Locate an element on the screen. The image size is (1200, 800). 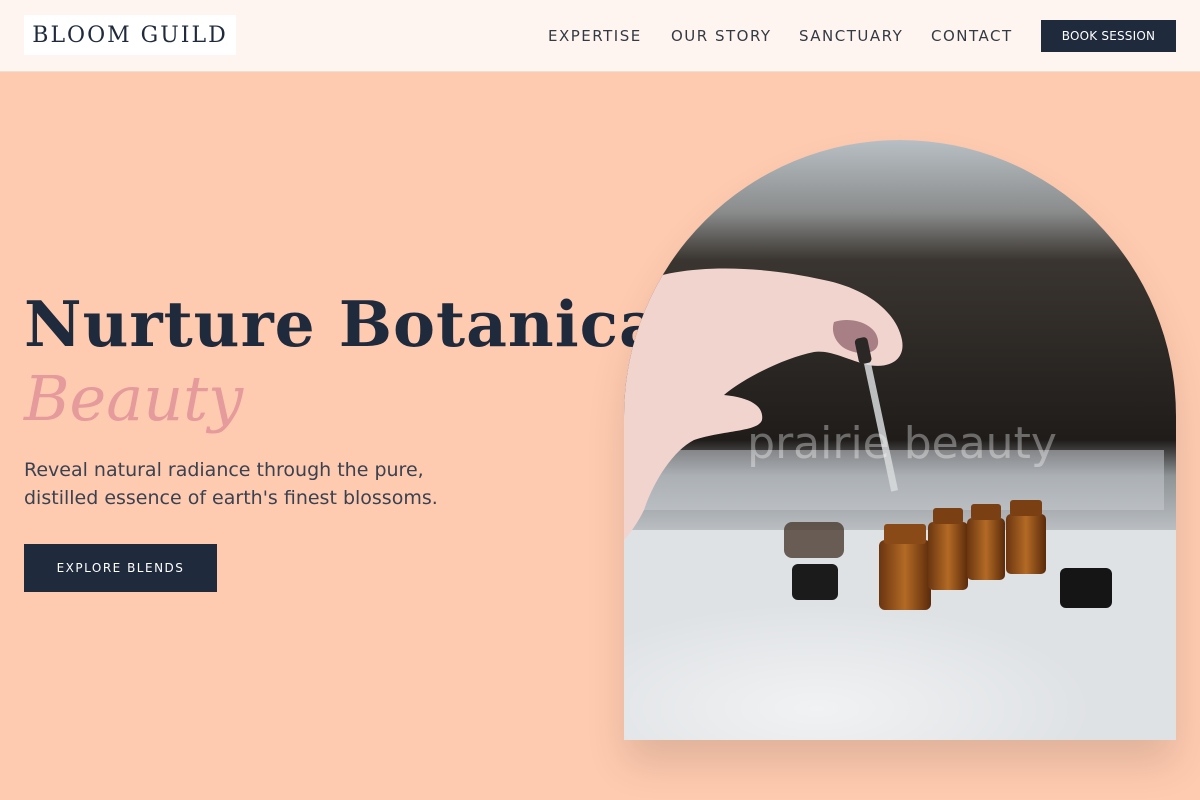
book-session-button: BOOK SESSION is located at coordinates (1108, 36).